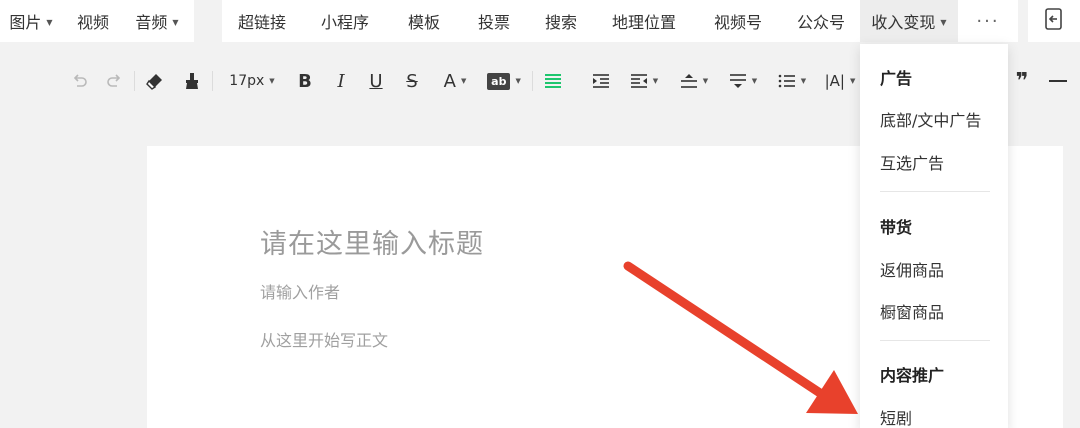  What do you see at coordinates (896, 227) in the screenshot?
I see `section-header-commerce: 带货` at bounding box center [896, 227].